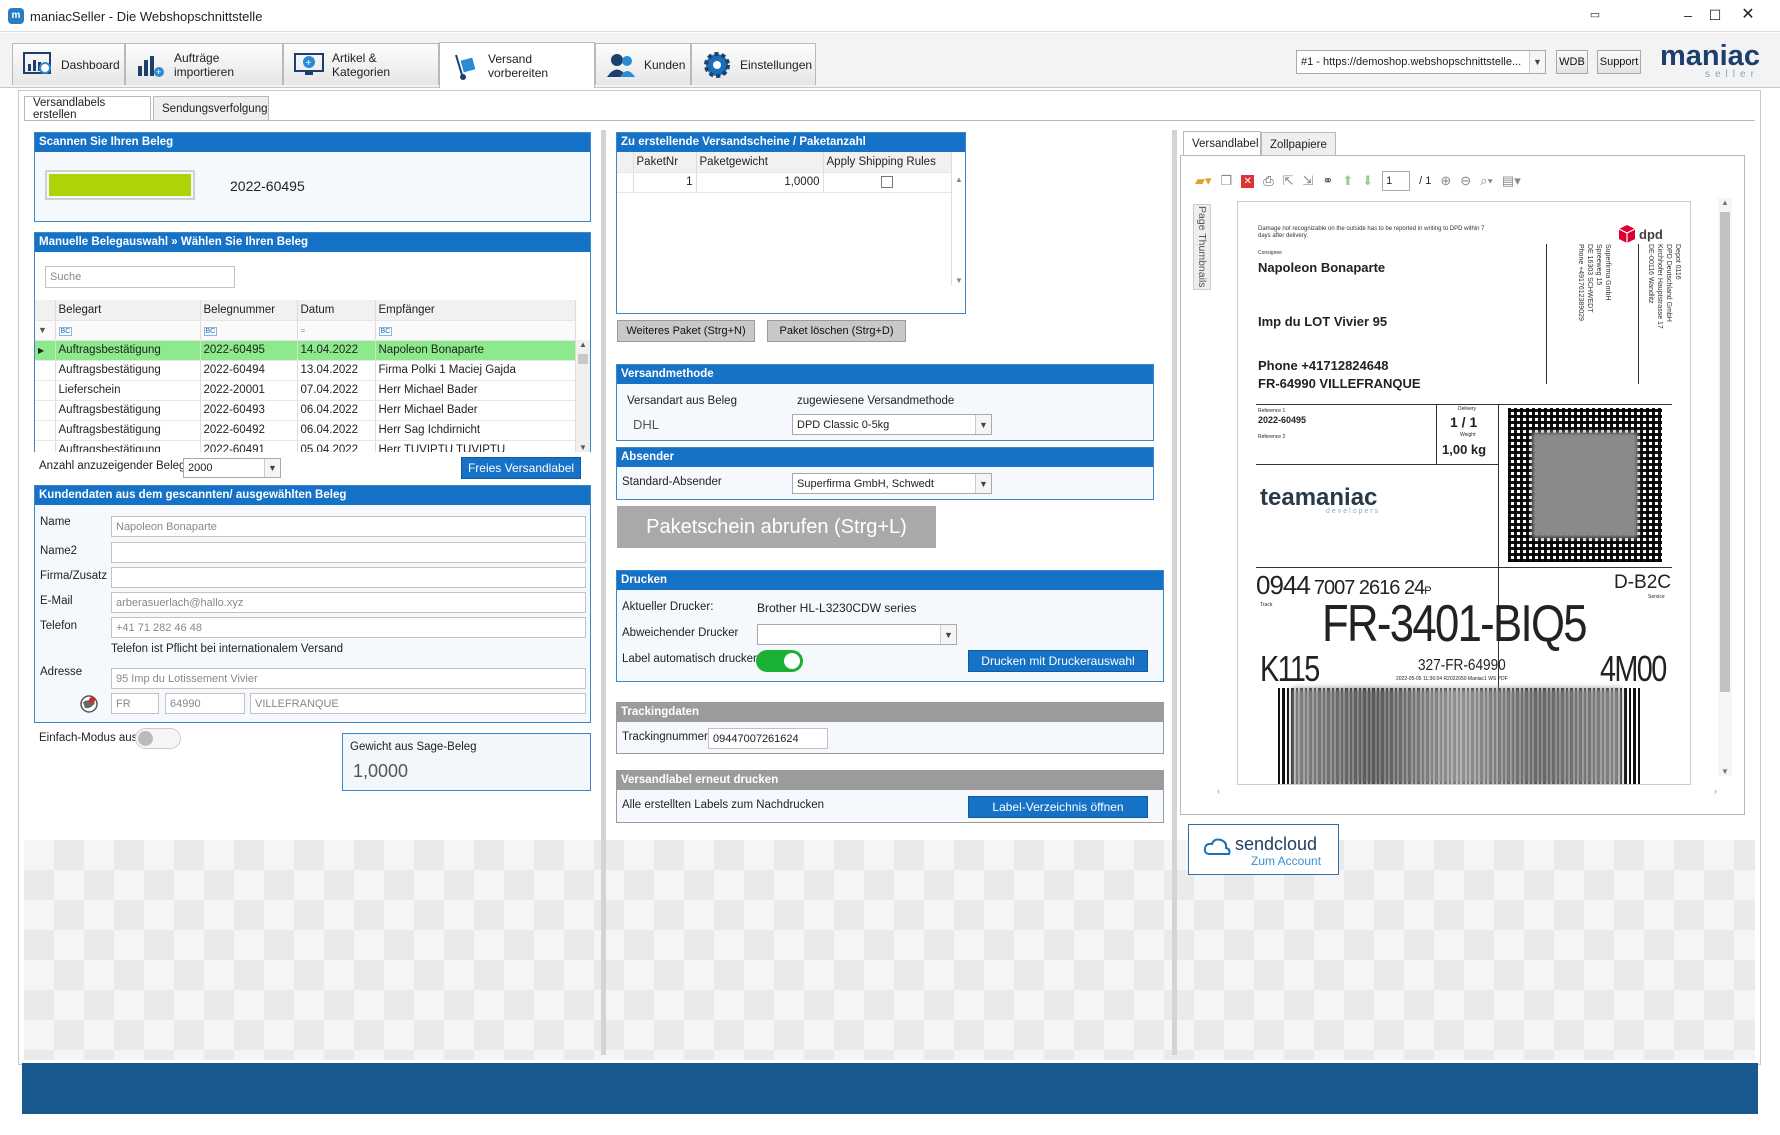 The image size is (1780, 1135). I want to click on wdb-button: WDB, so click(1572, 62).